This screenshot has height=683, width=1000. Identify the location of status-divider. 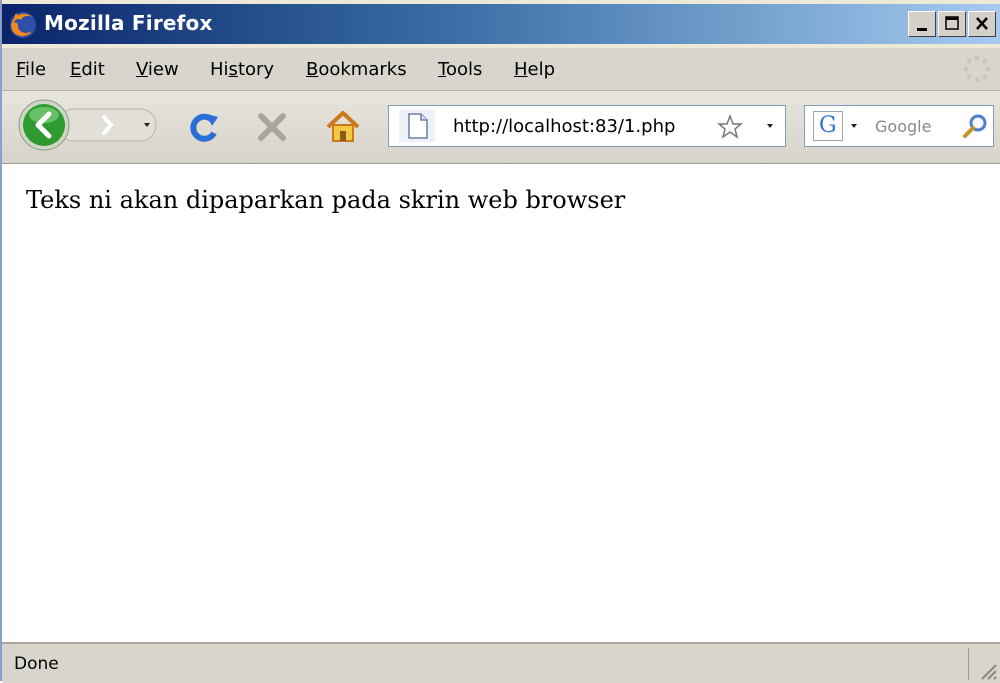
(968, 664).